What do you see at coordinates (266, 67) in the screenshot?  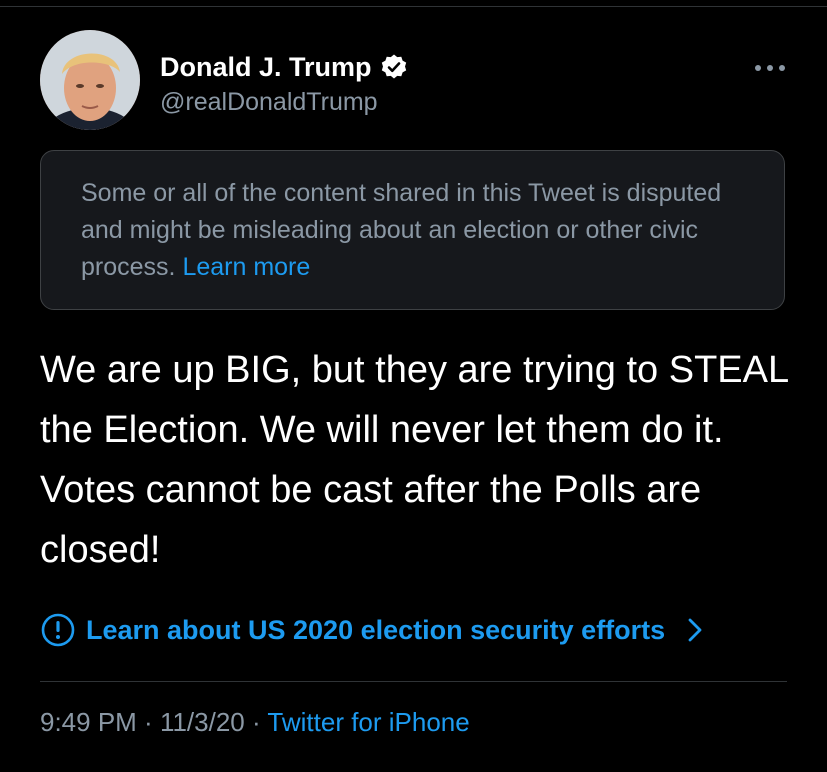 I see `display-name-text: Donald J. Trump` at bounding box center [266, 67].